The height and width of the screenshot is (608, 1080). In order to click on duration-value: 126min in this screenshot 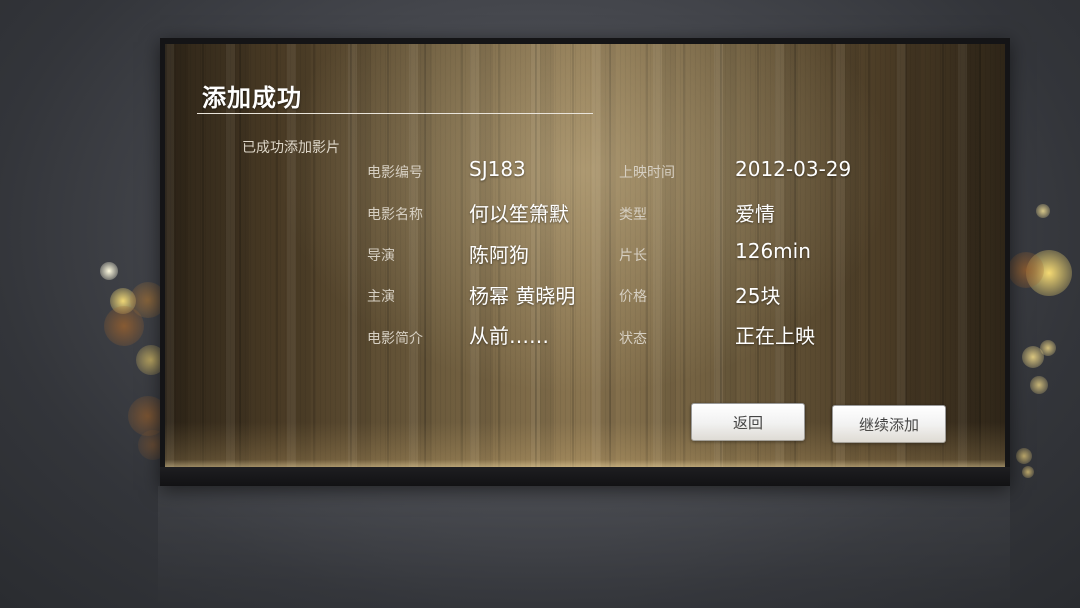, I will do `click(773, 251)`.